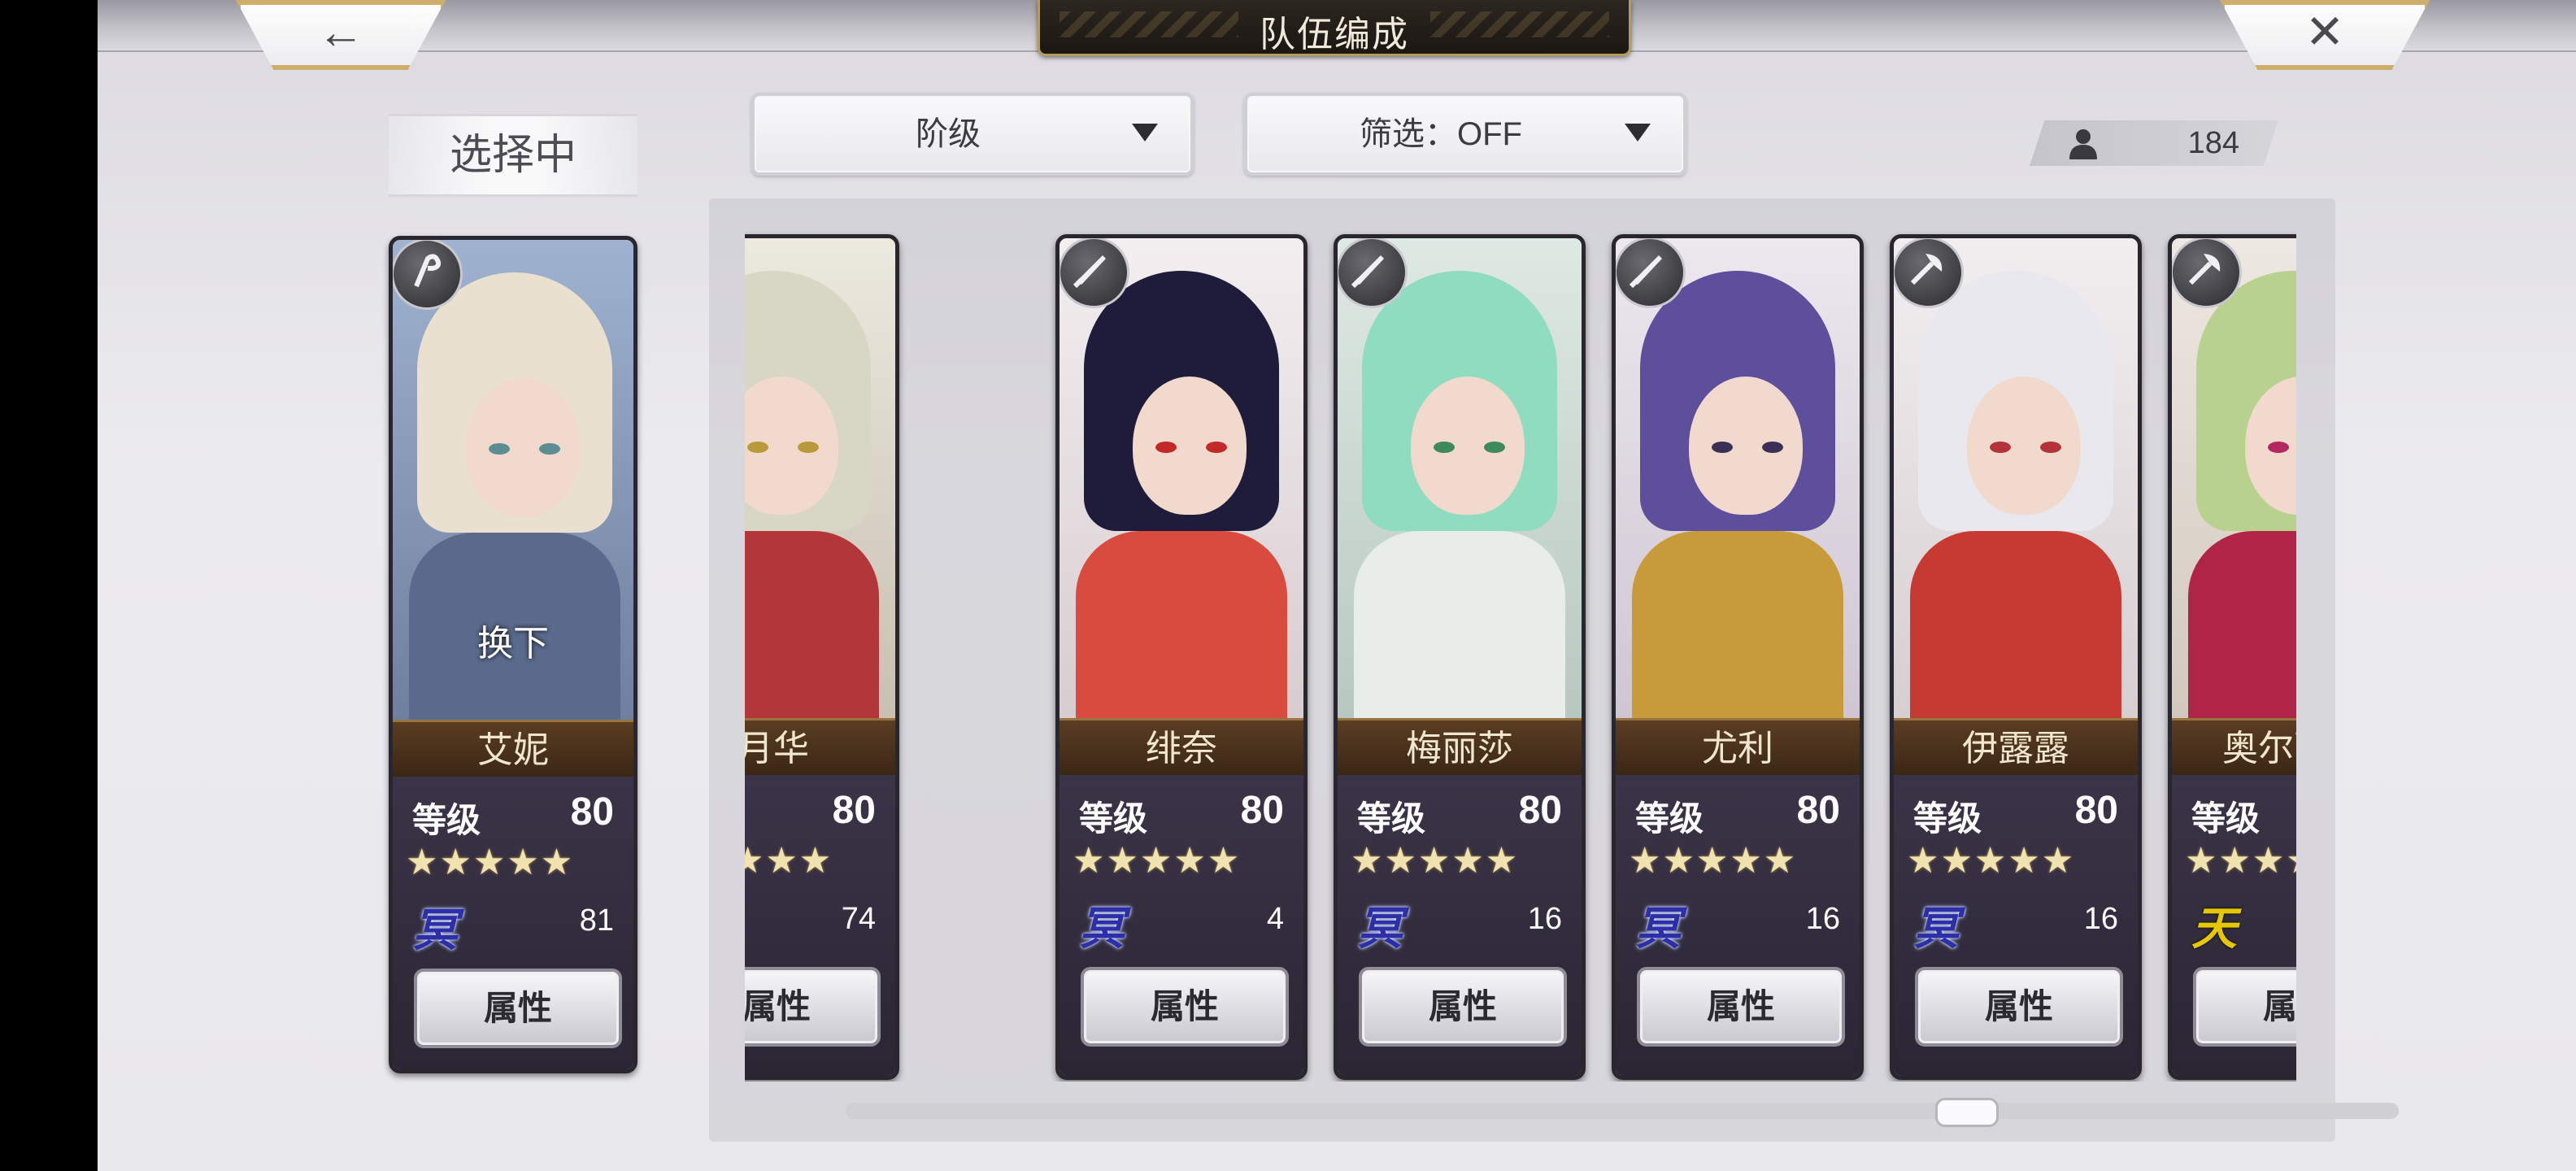  What do you see at coordinates (1335, 35) in the screenshot?
I see `page-title: 队伍编成` at bounding box center [1335, 35].